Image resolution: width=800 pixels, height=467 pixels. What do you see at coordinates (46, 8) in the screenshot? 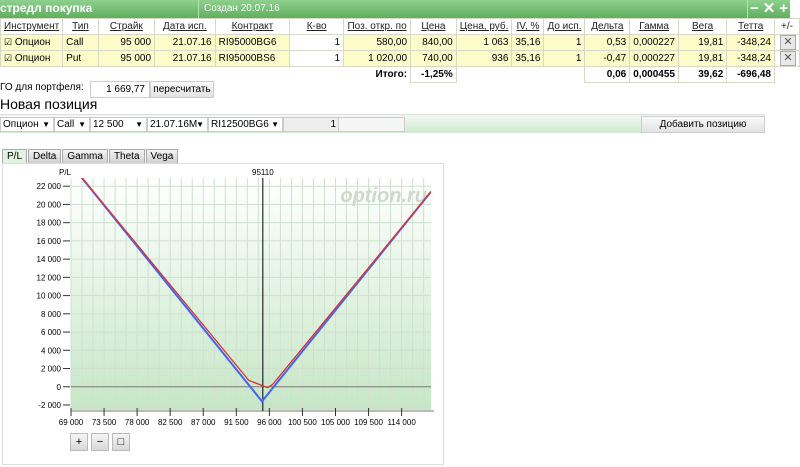
I see `portfolio-title: стредл покупка` at bounding box center [46, 8].